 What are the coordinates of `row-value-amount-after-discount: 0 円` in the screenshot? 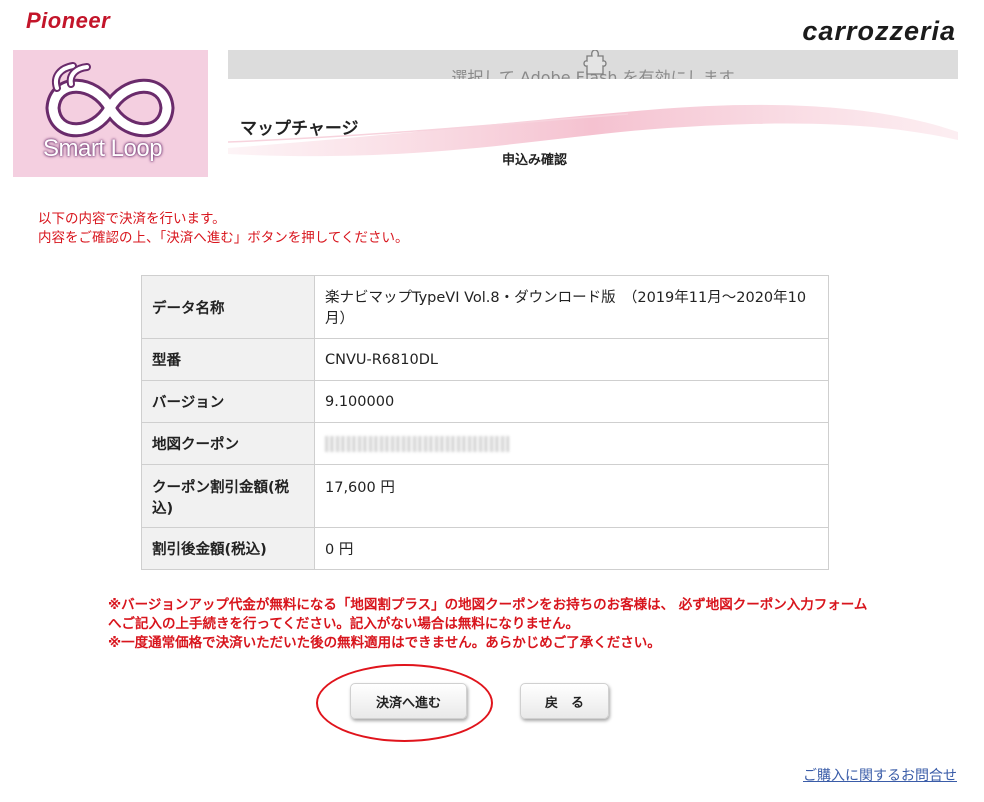 It's located at (571, 548).